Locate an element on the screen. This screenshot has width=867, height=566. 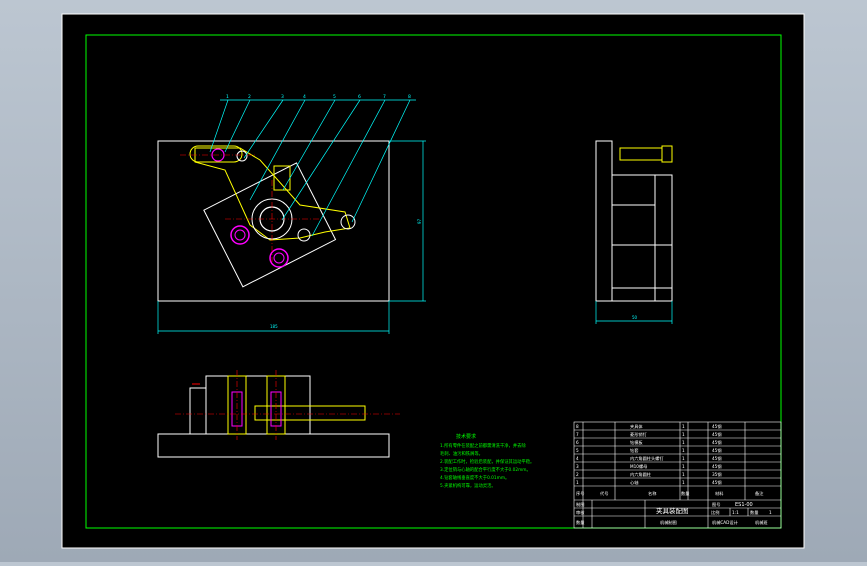
balloon-1: 1 is located at coordinates (227, 97).